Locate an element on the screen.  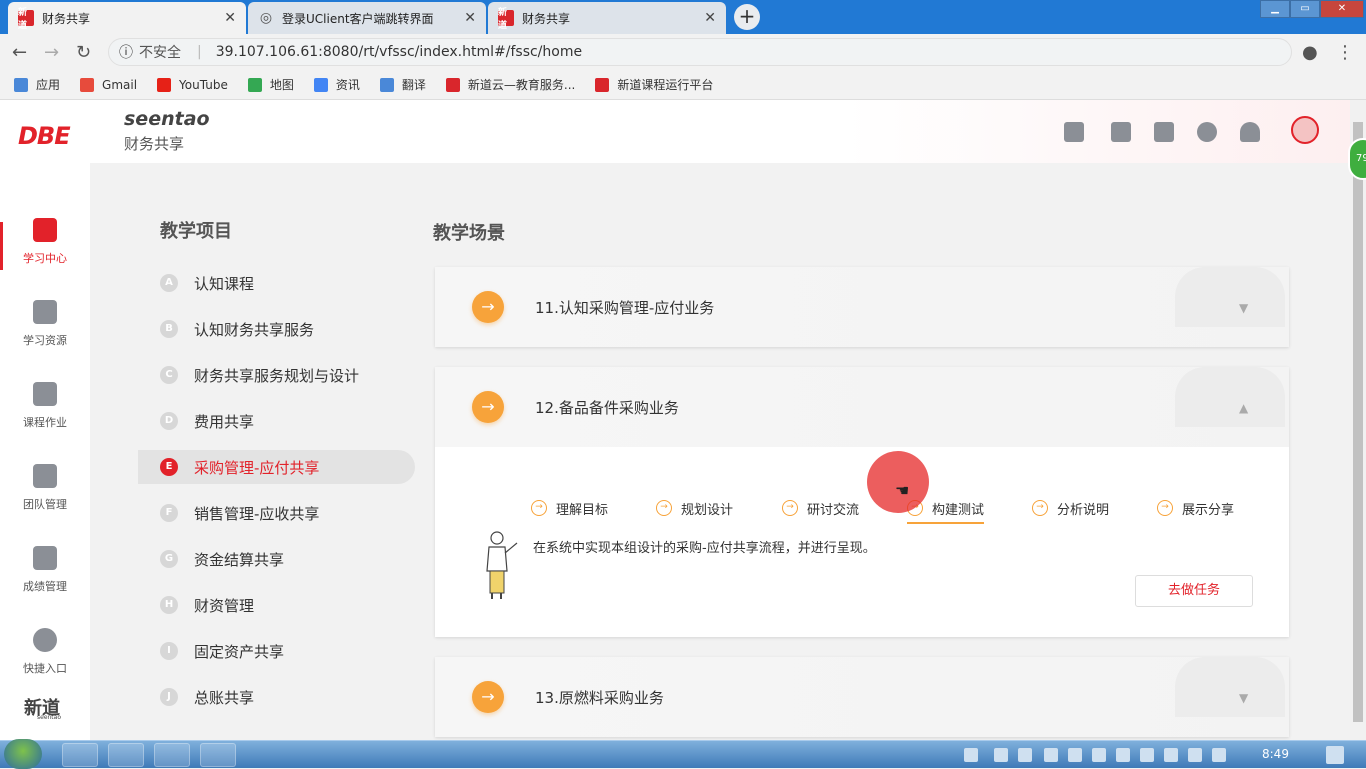
chevron-up-icon: ▲ is located at coordinates (1243, 408).